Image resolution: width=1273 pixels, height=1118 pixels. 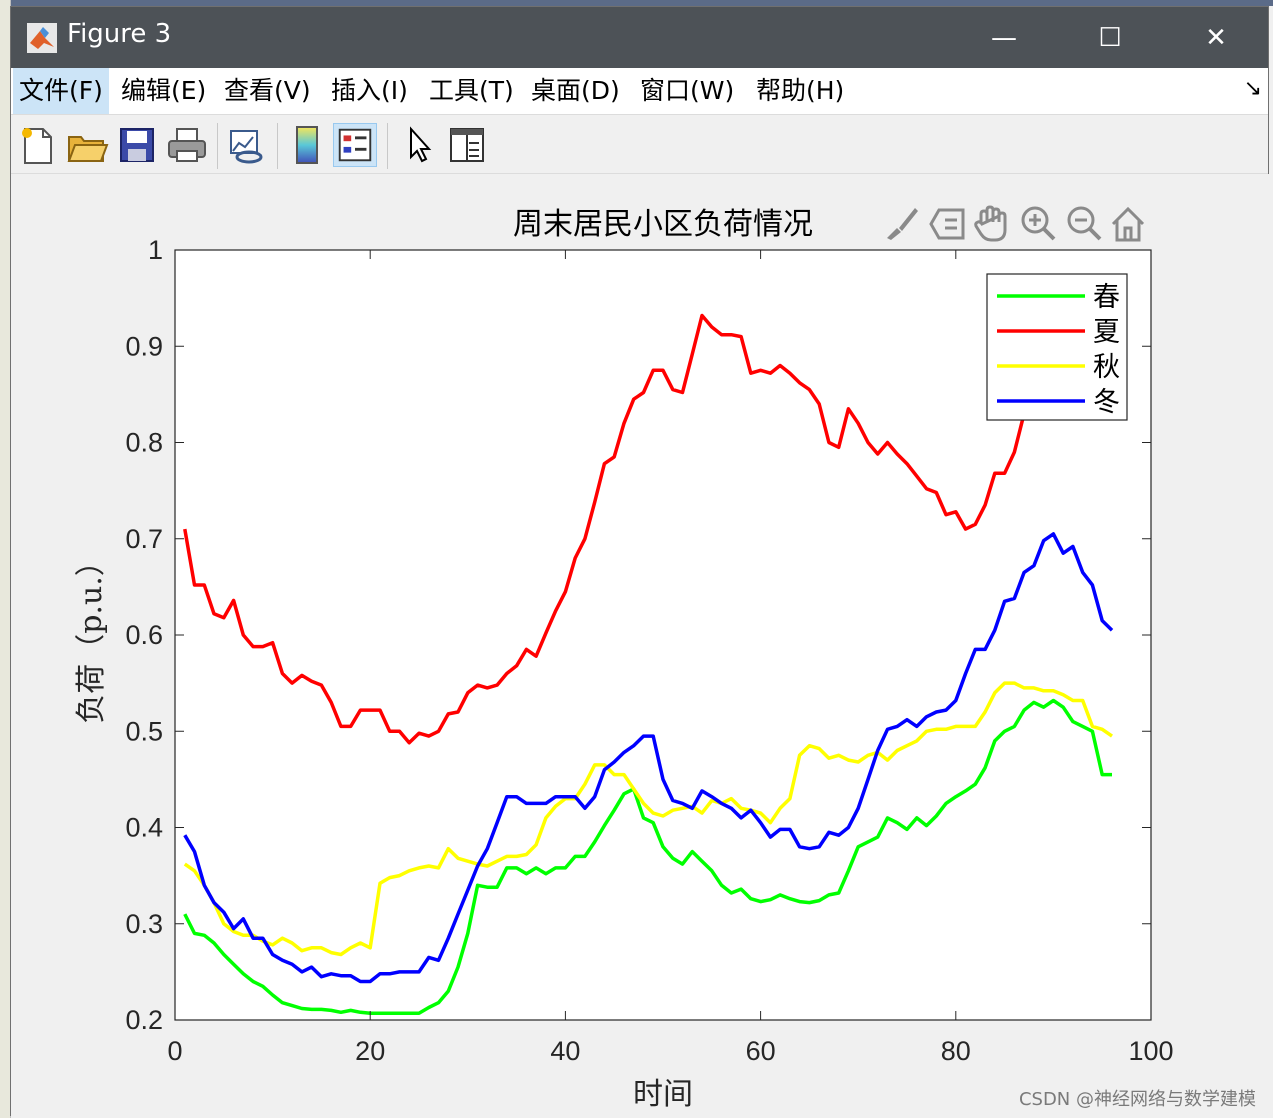 What do you see at coordinates (947, 224) in the screenshot?
I see `datatip-icon` at bounding box center [947, 224].